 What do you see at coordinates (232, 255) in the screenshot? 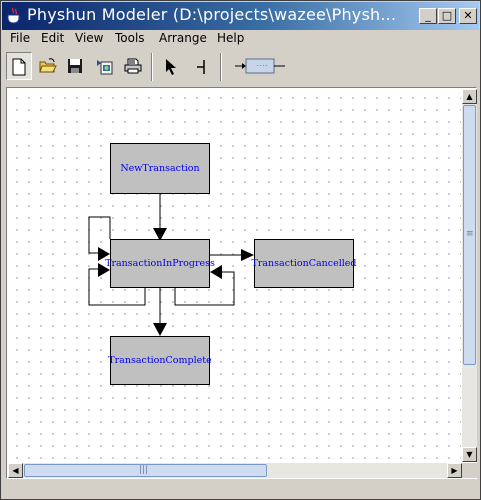
I see `transition-inprogress-to-cancelled` at bounding box center [232, 255].